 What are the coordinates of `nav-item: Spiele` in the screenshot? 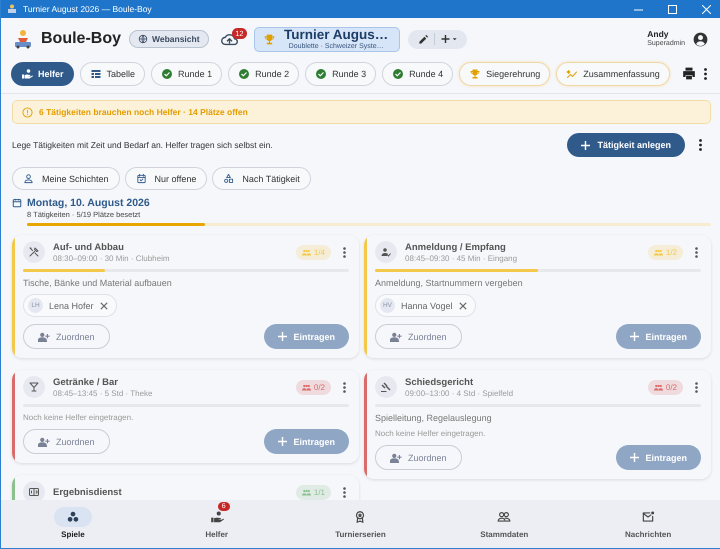 It's located at (73, 520).